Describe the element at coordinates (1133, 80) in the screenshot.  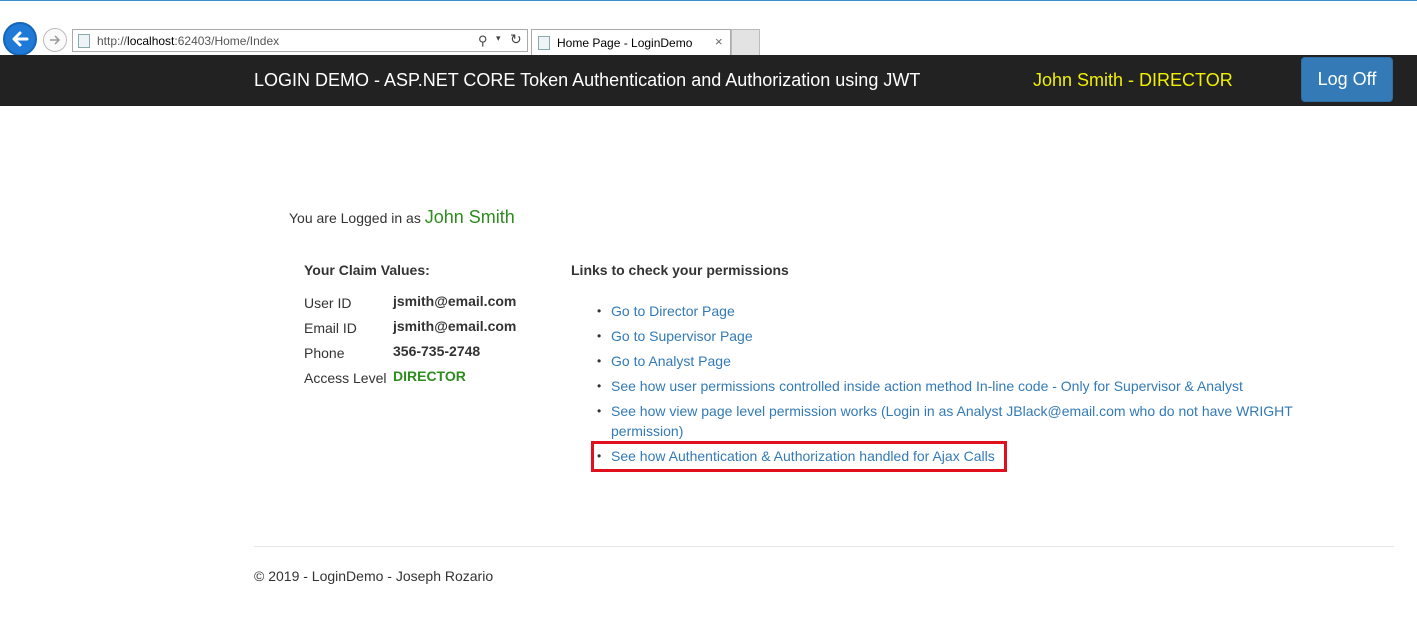
I see `user-role-label: John Smith - DIRECTOR` at that location.